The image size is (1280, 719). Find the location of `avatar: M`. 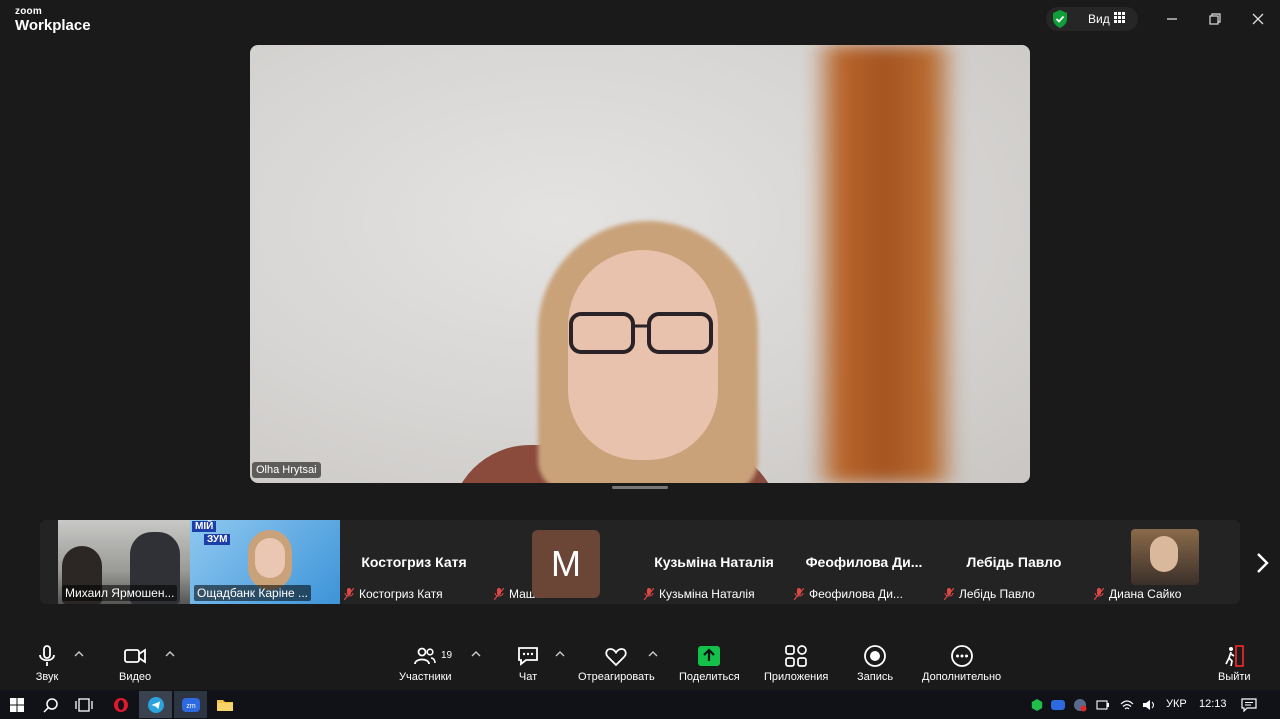

avatar: M is located at coordinates (566, 564).